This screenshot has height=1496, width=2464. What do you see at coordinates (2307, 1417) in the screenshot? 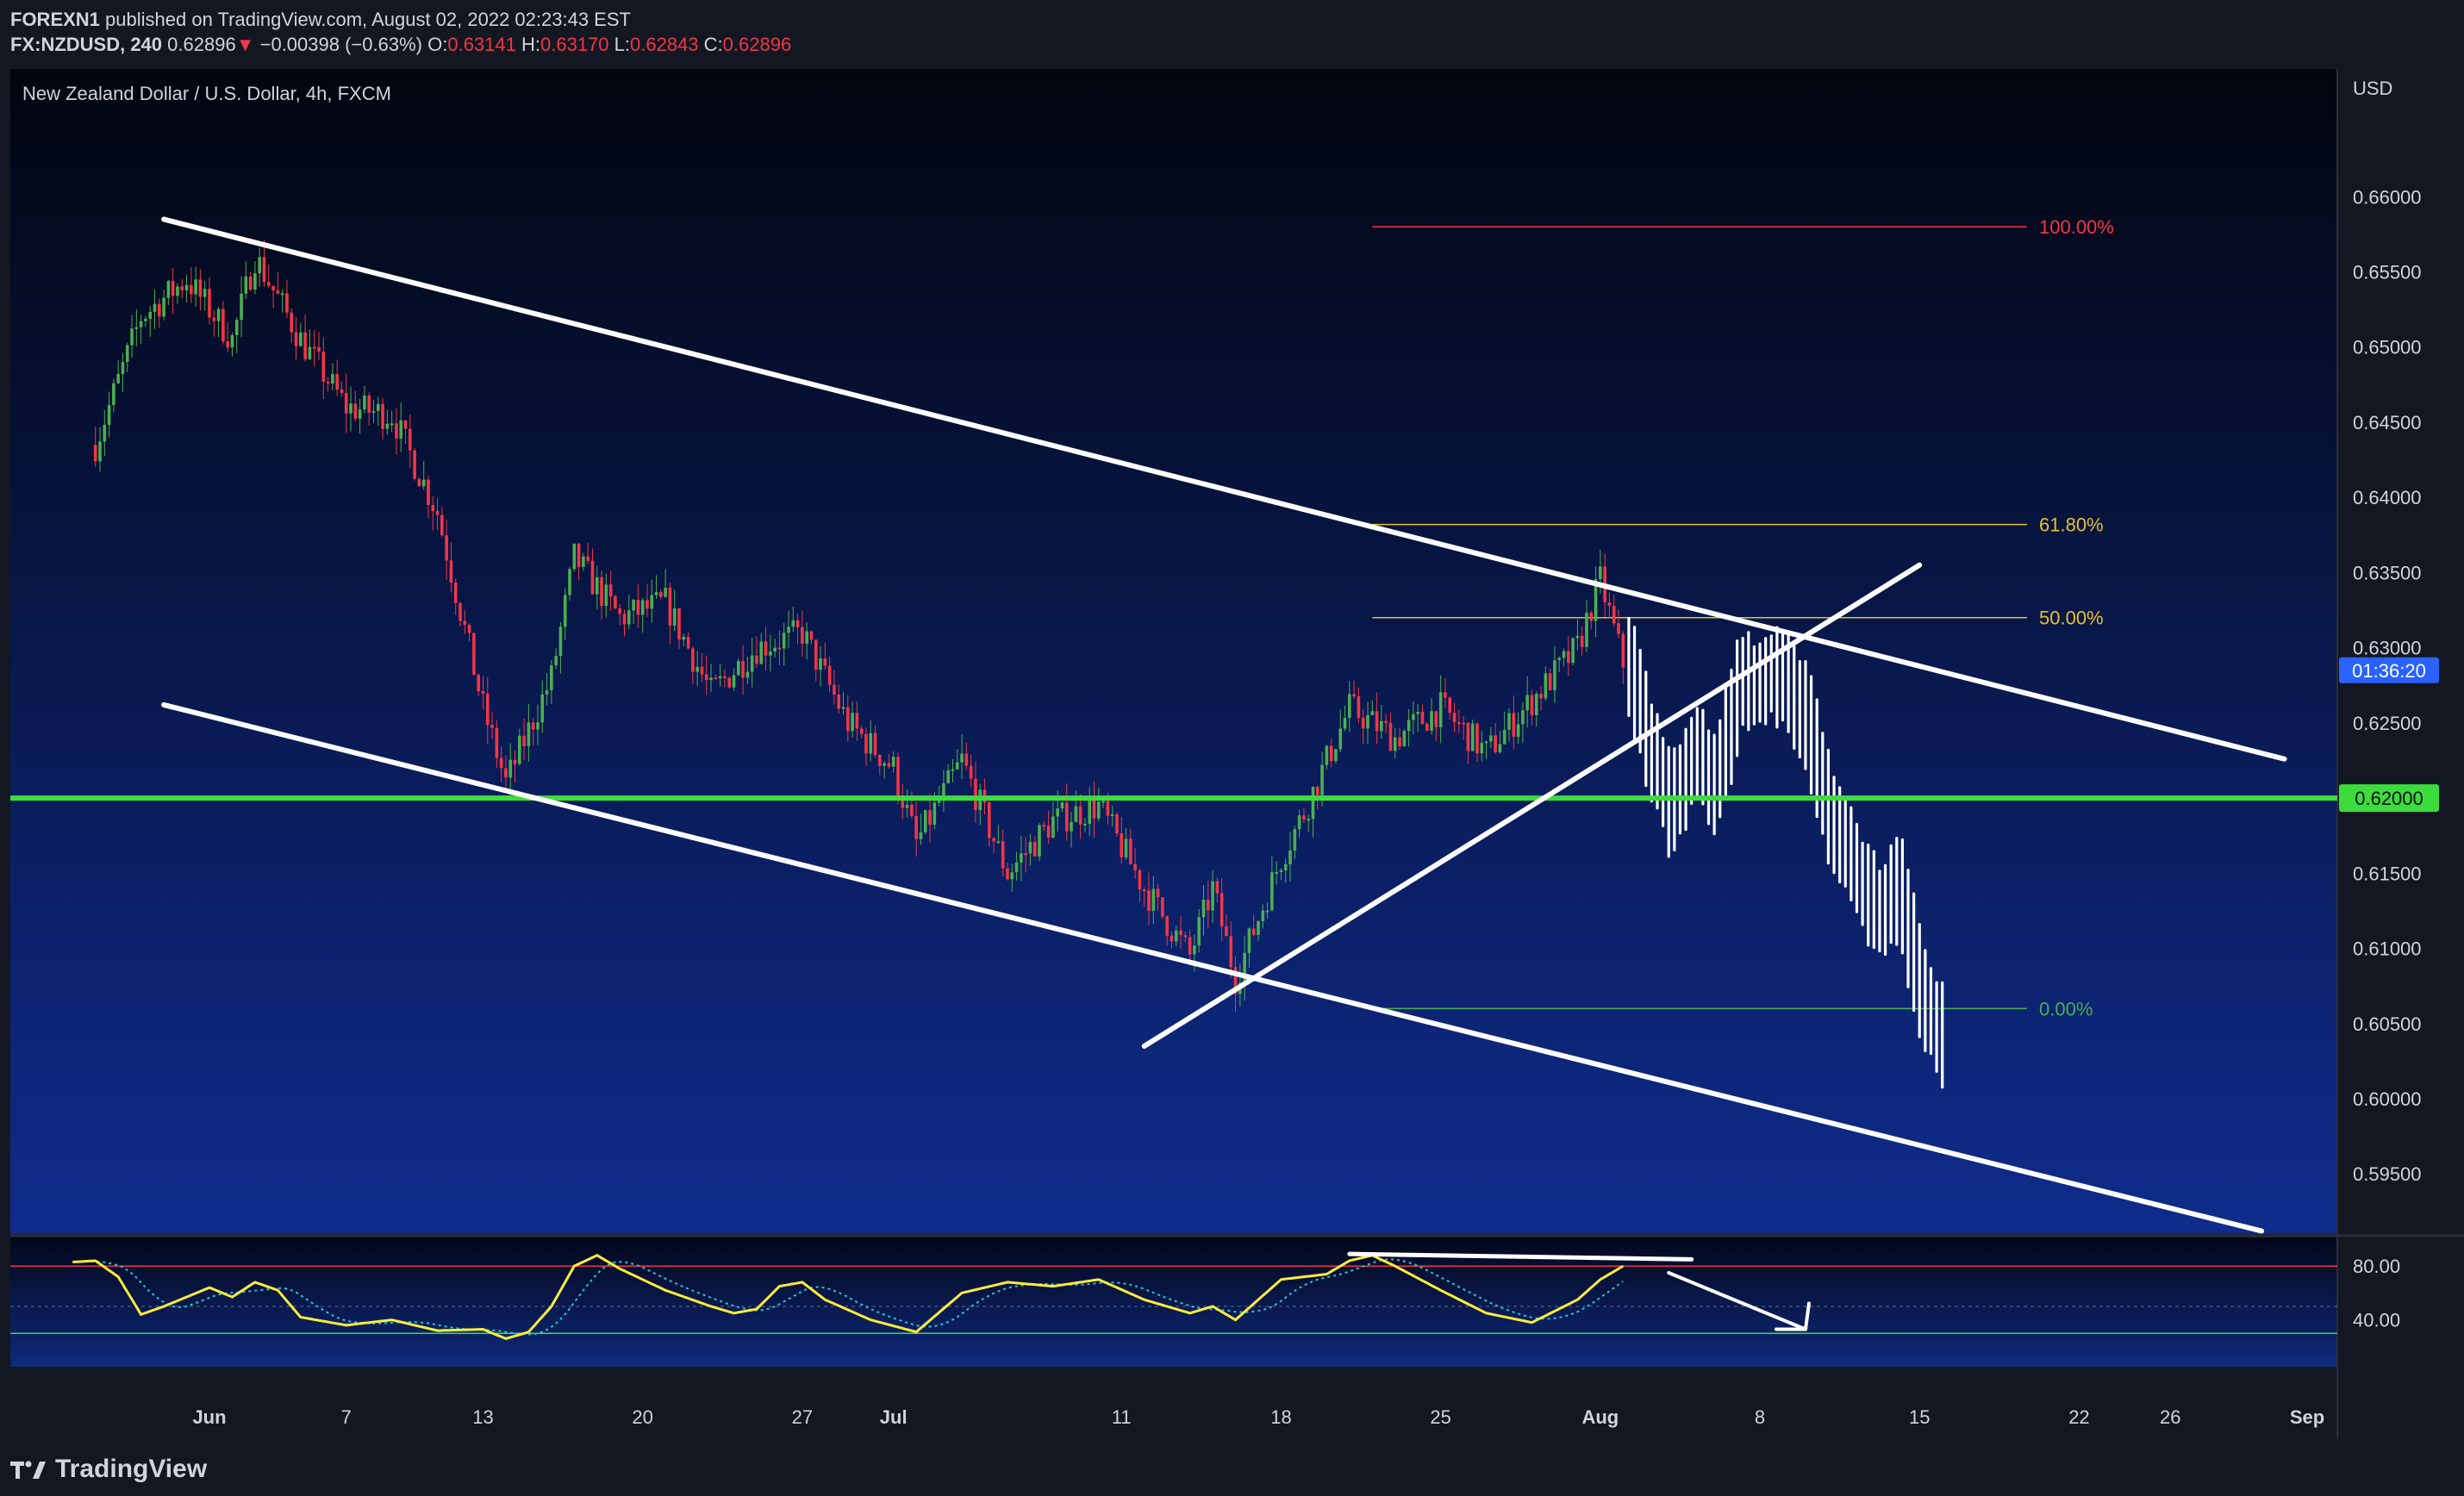
I see `time-tick-label: Sep` at bounding box center [2307, 1417].